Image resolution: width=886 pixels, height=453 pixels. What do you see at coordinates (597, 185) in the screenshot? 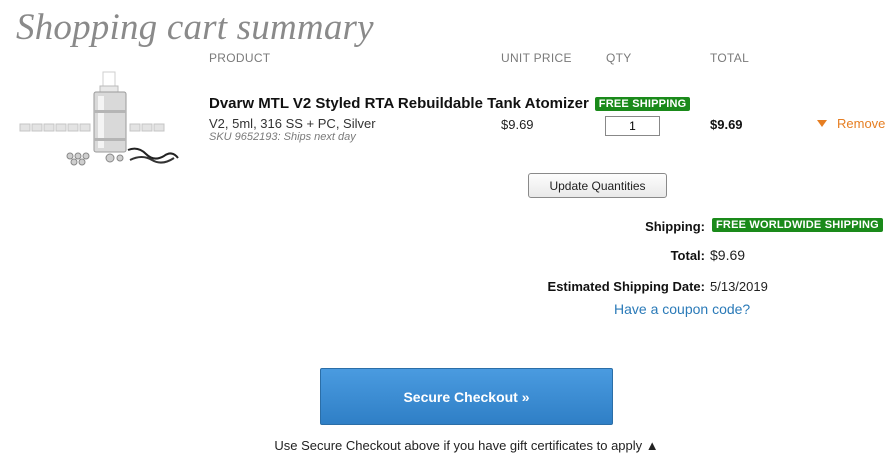
I see `update-quantities-button: Update Quantities` at bounding box center [597, 185].